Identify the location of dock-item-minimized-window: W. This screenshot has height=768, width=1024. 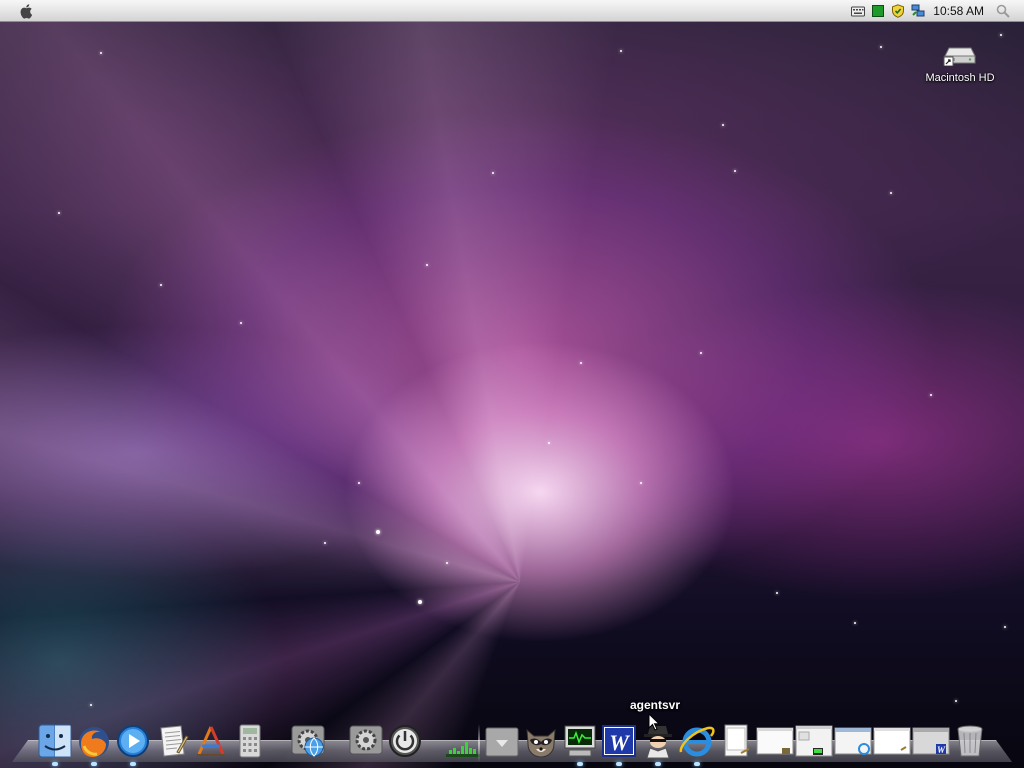
(931, 741).